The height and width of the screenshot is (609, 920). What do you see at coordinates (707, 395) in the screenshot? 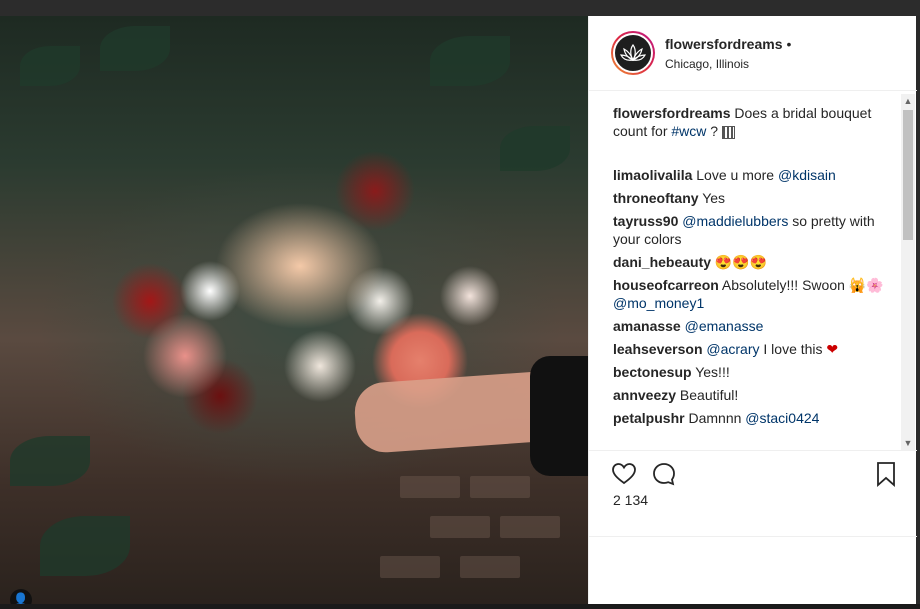
I see `comment-text: Beautiful!` at bounding box center [707, 395].